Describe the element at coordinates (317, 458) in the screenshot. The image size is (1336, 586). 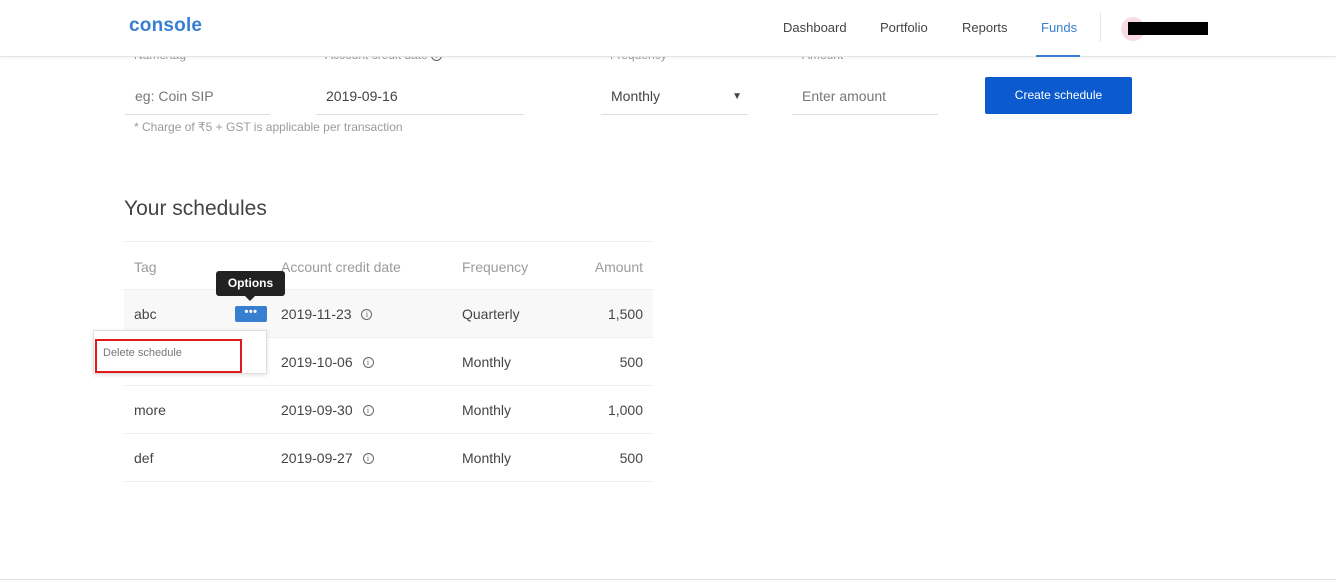
I see `row-date-text: 2019-09-27` at that location.